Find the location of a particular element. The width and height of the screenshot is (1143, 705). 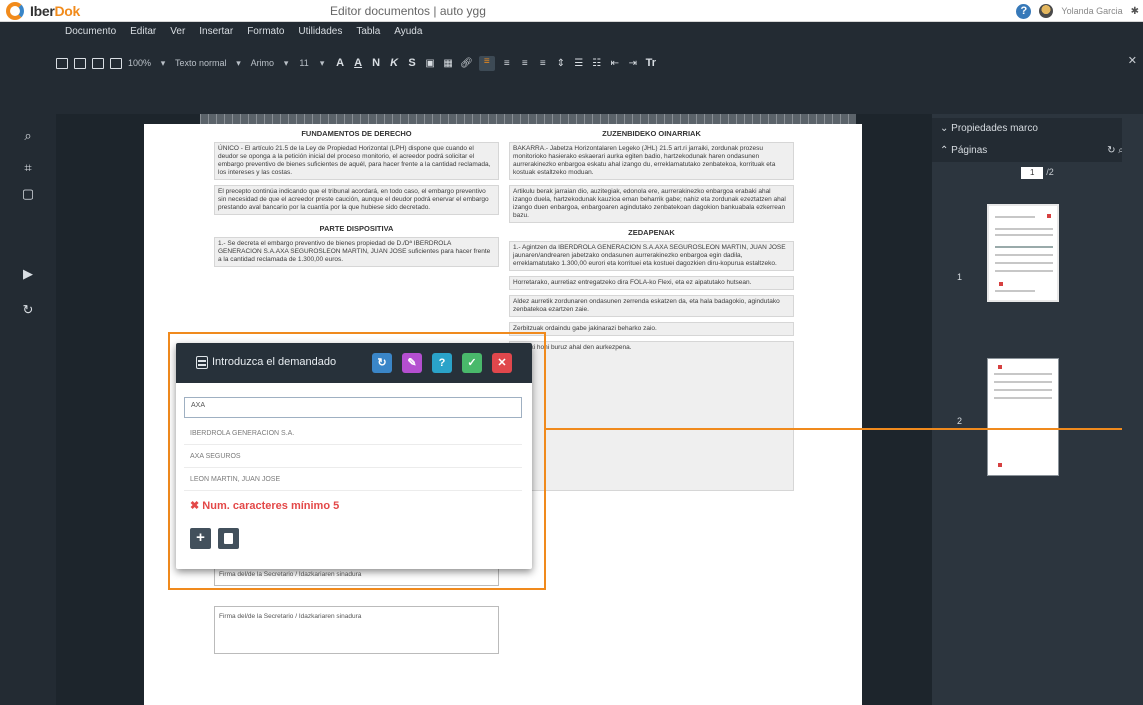

close-button: ✕ is located at coordinates (502, 363).